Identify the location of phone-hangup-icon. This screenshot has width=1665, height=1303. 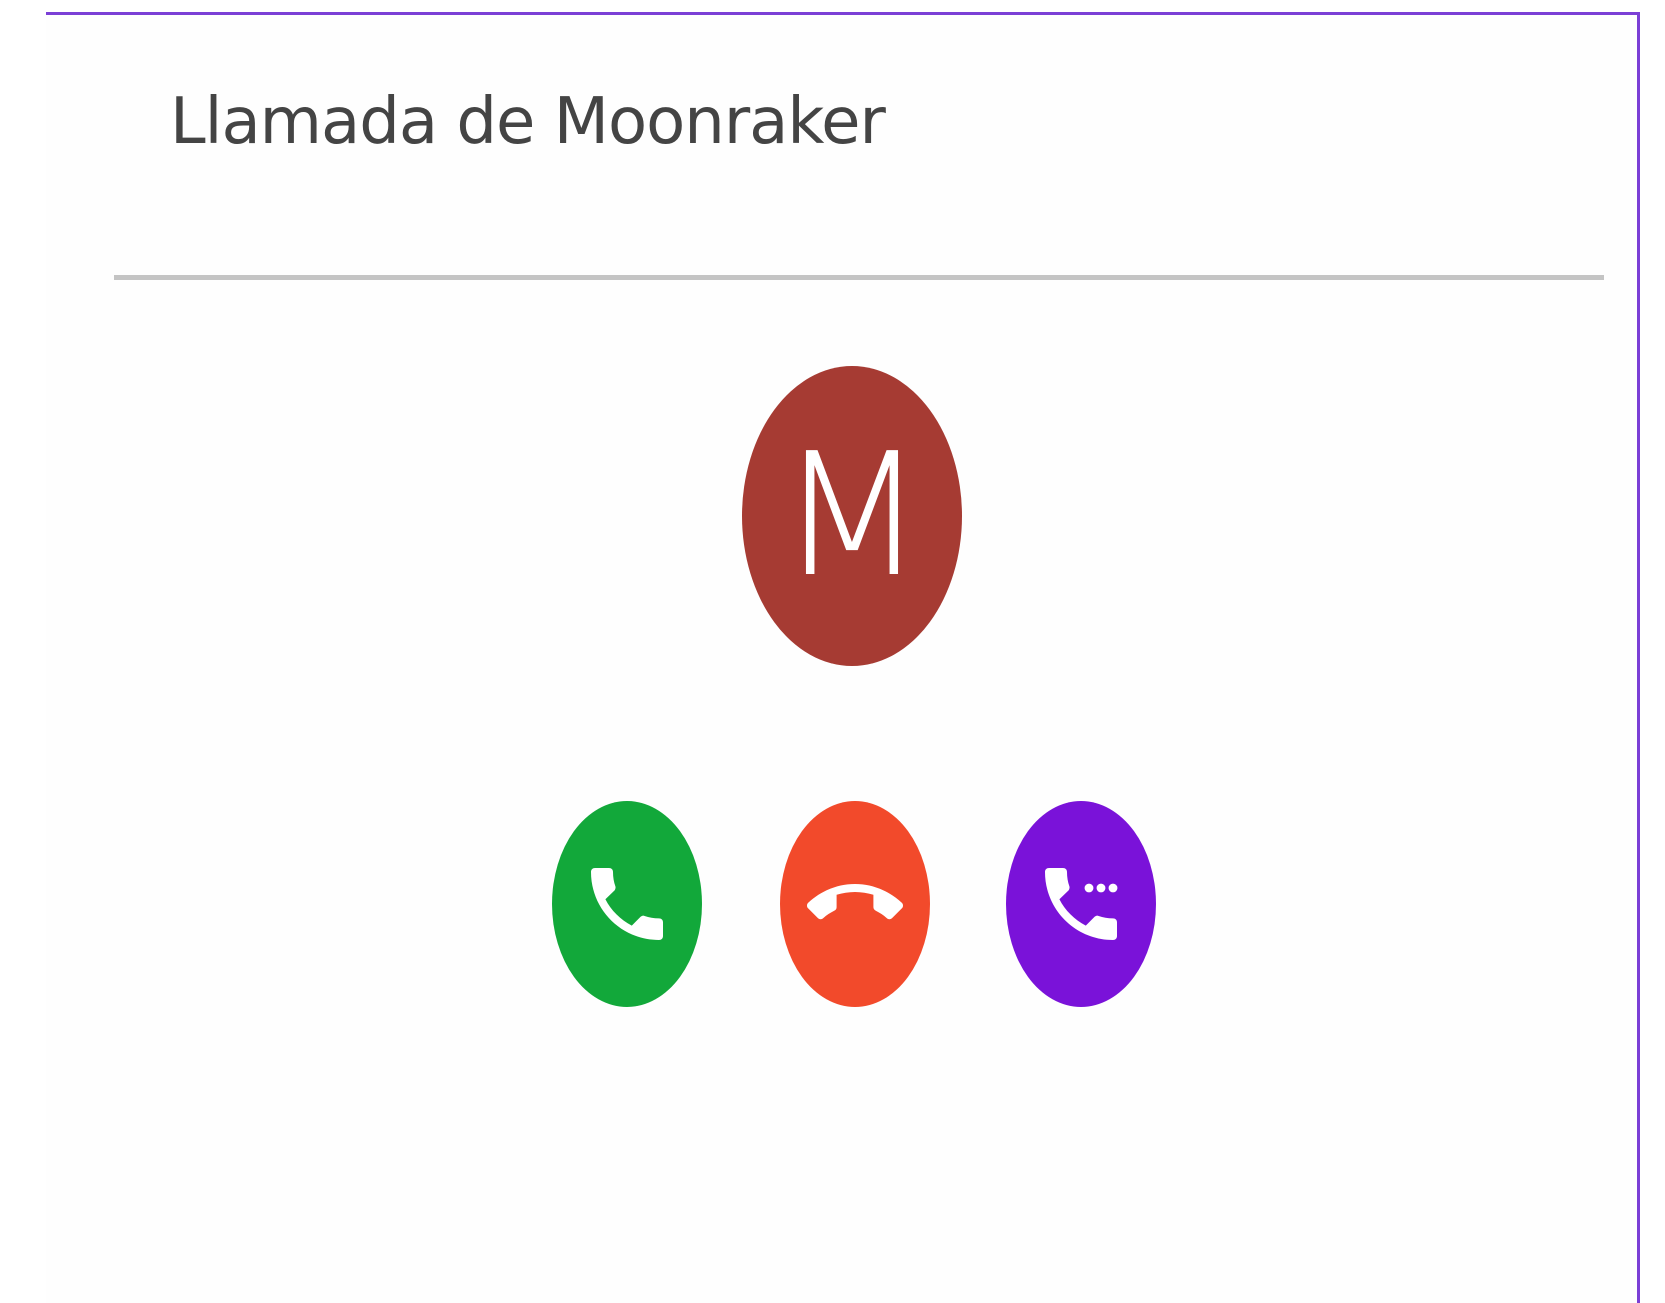
(855, 902).